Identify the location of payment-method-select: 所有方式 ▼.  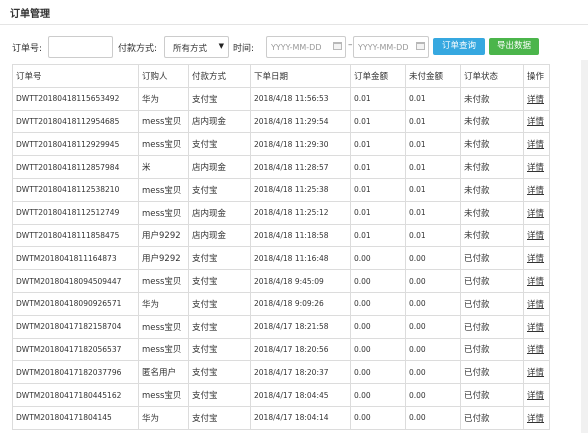
(196, 47).